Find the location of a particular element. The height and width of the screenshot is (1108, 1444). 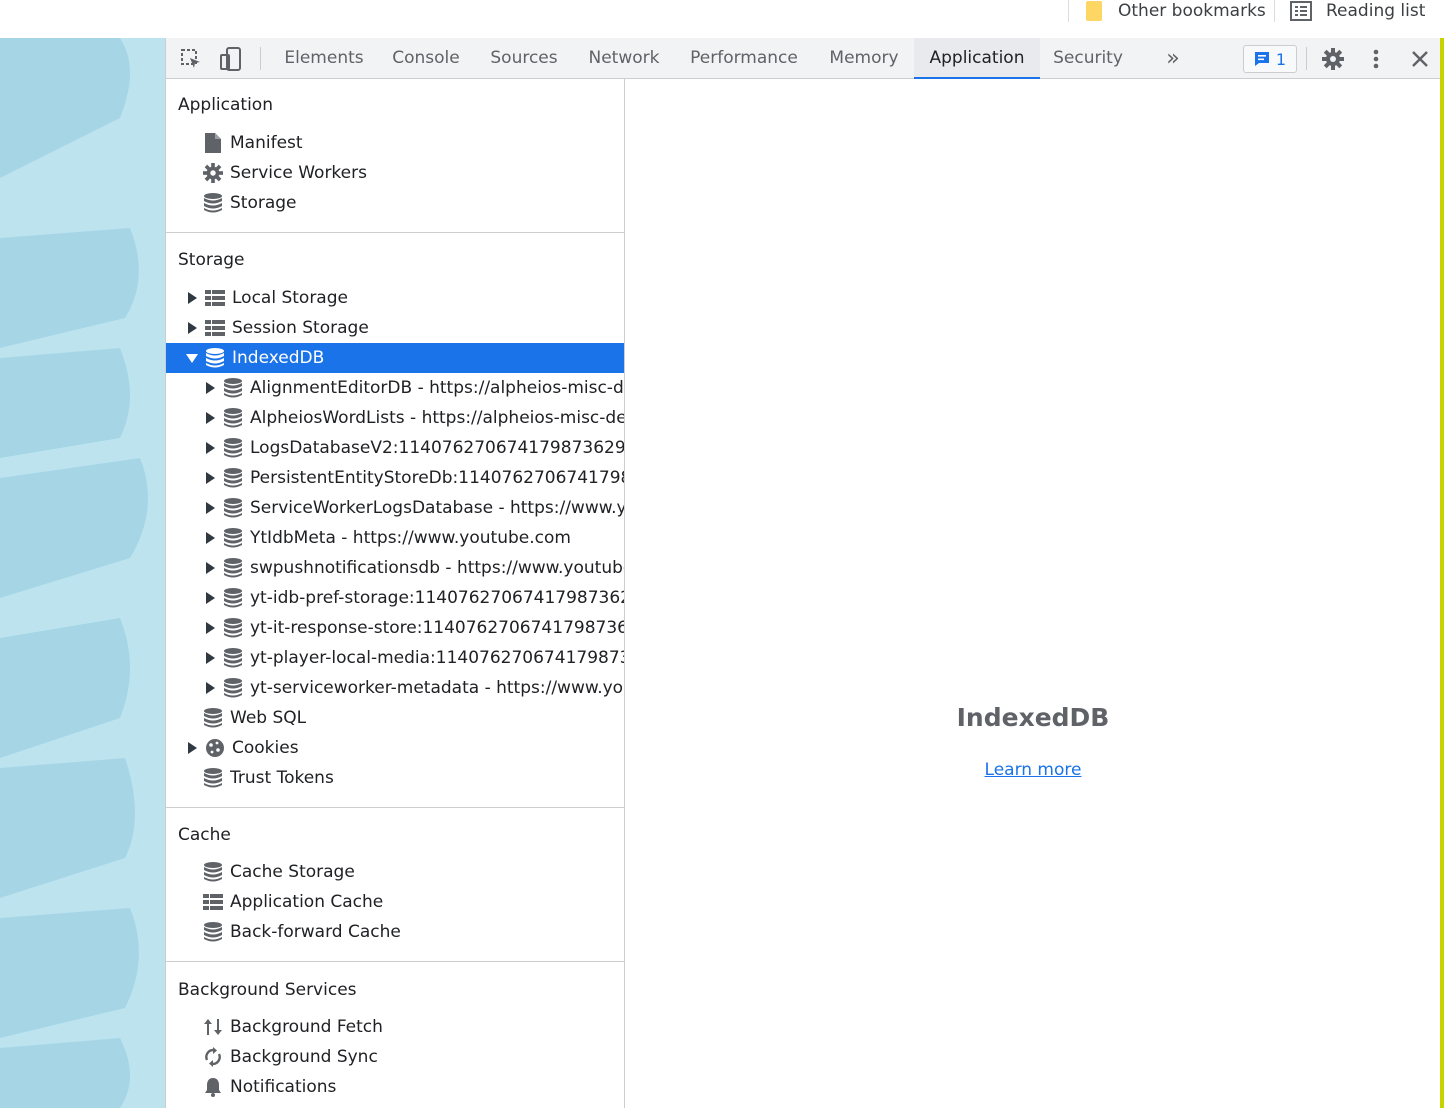

sidebar-item-storage: Storage is located at coordinates (395, 203).